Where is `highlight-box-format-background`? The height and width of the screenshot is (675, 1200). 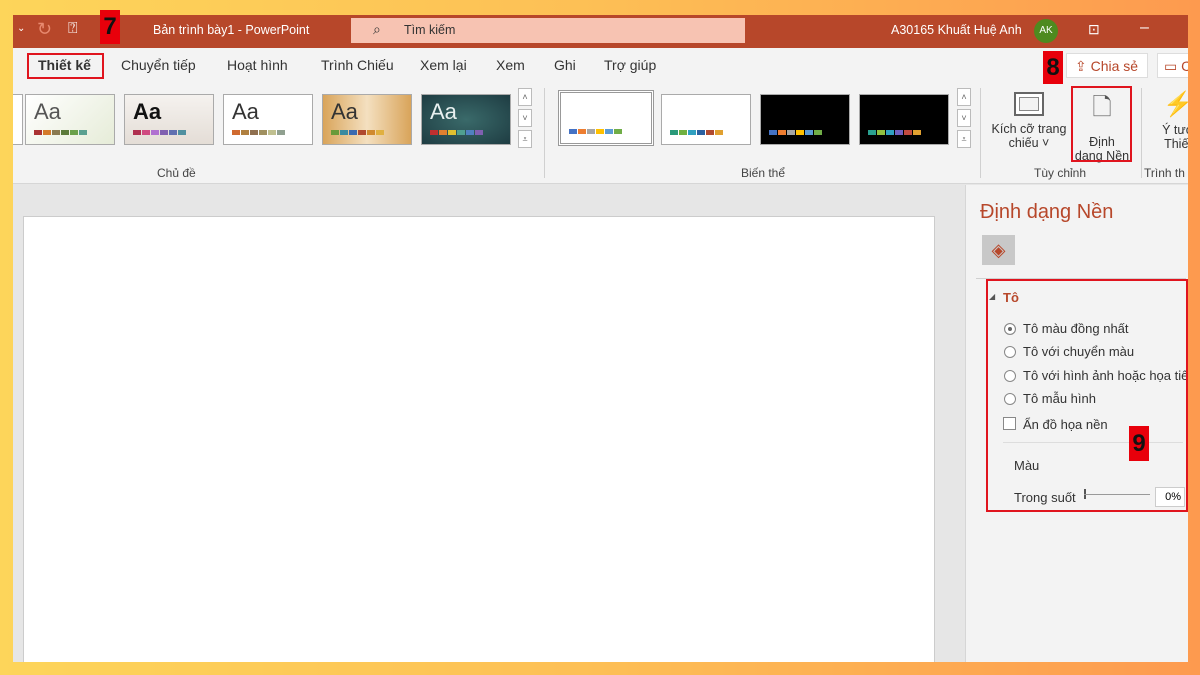 highlight-box-format-background is located at coordinates (1101, 124).